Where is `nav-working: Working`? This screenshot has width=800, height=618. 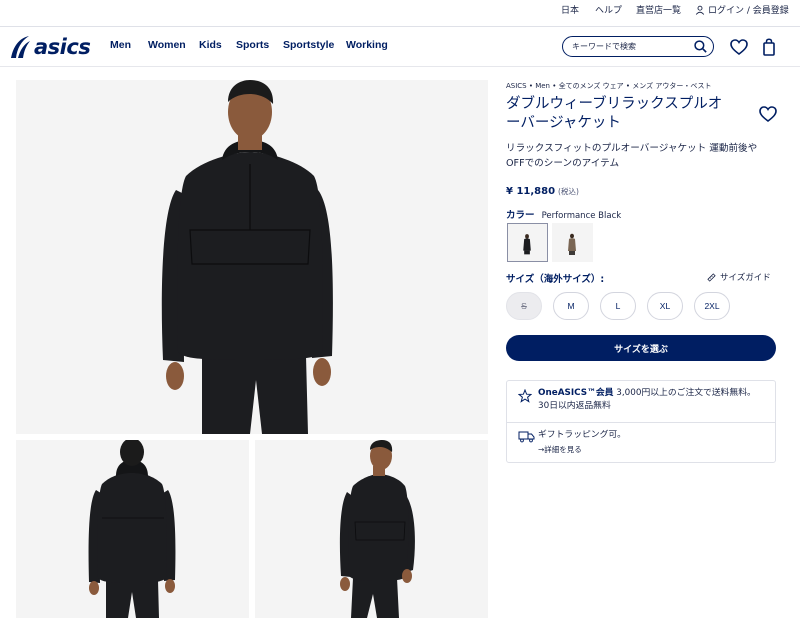 nav-working: Working is located at coordinates (367, 45).